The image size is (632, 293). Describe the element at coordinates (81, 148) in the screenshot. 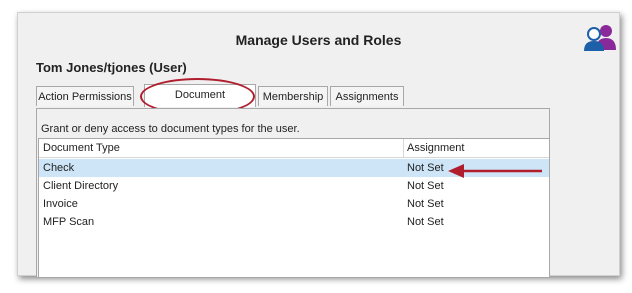

I see `column-header-document-type: Document Type` at that location.